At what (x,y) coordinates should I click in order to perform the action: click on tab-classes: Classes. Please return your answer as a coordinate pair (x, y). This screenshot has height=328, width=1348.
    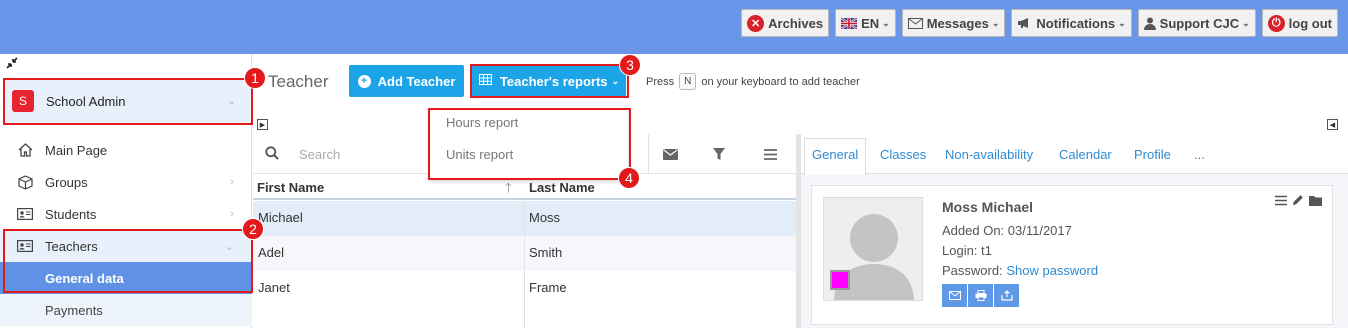
    Looking at the image, I should click on (903, 154).